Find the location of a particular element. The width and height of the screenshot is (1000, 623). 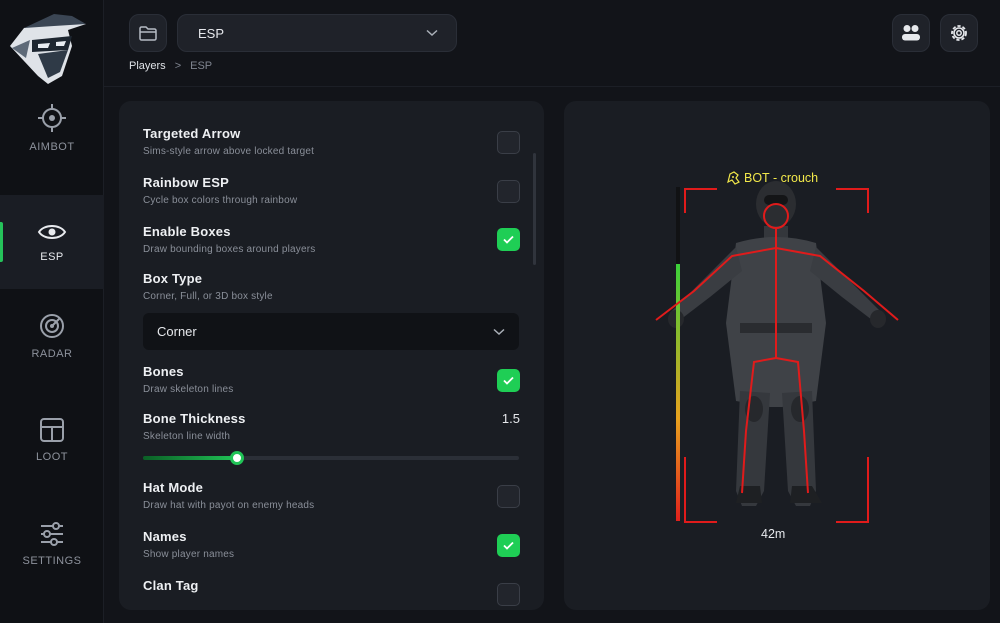

setting-desc: Cycle box colors through rainbow is located at coordinates (220, 200).